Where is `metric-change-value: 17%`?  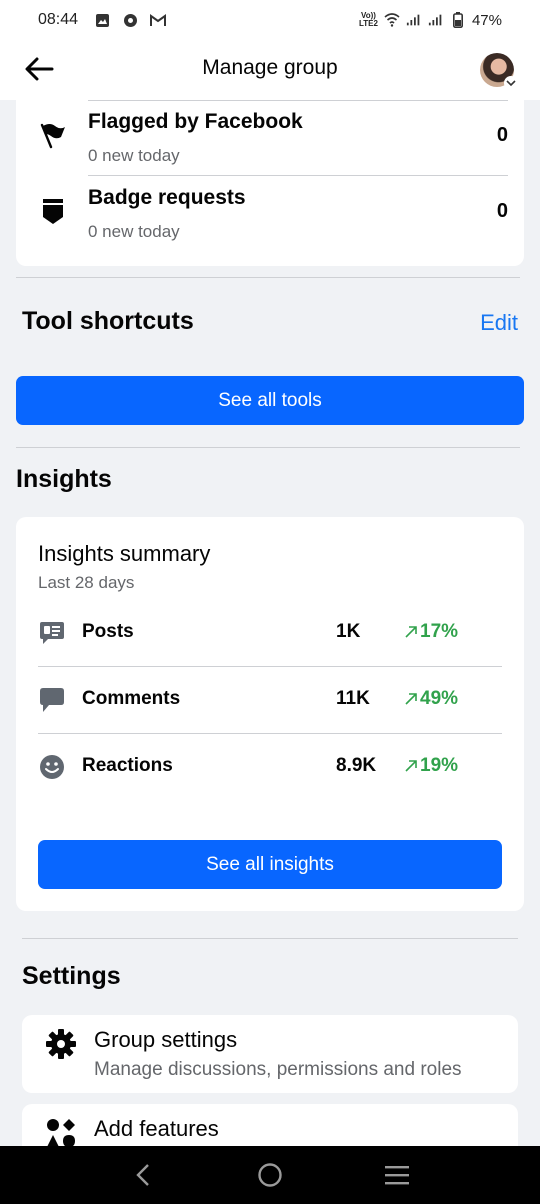 metric-change-value: 17% is located at coordinates (439, 631).